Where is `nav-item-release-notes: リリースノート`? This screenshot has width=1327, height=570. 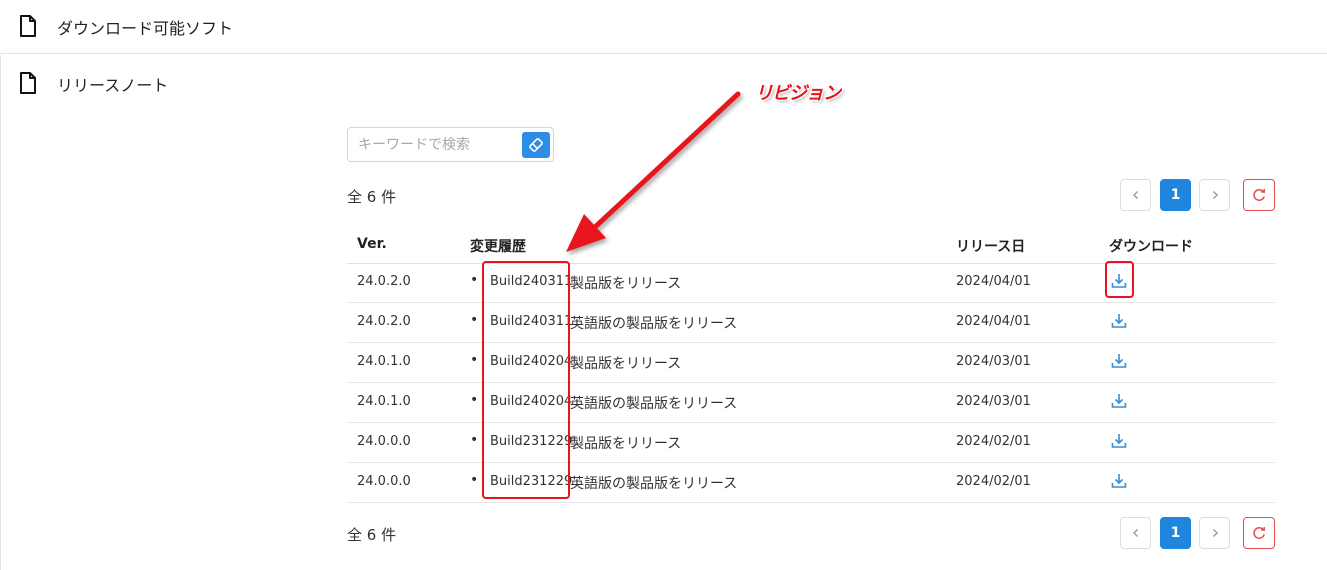 nav-item-release-notes: リリースノート is located at coordinates (663, 81).